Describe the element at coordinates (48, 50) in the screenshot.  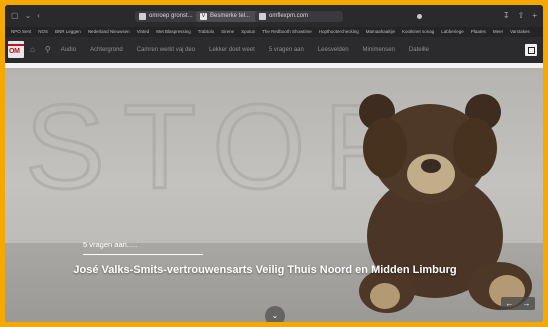
I see `search-icon: ⚲` at that location.